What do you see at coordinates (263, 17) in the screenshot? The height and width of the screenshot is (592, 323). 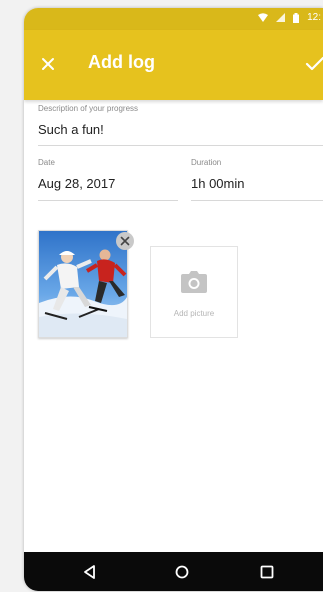 I see `wifi-icon` at bounding box center [263, 17].